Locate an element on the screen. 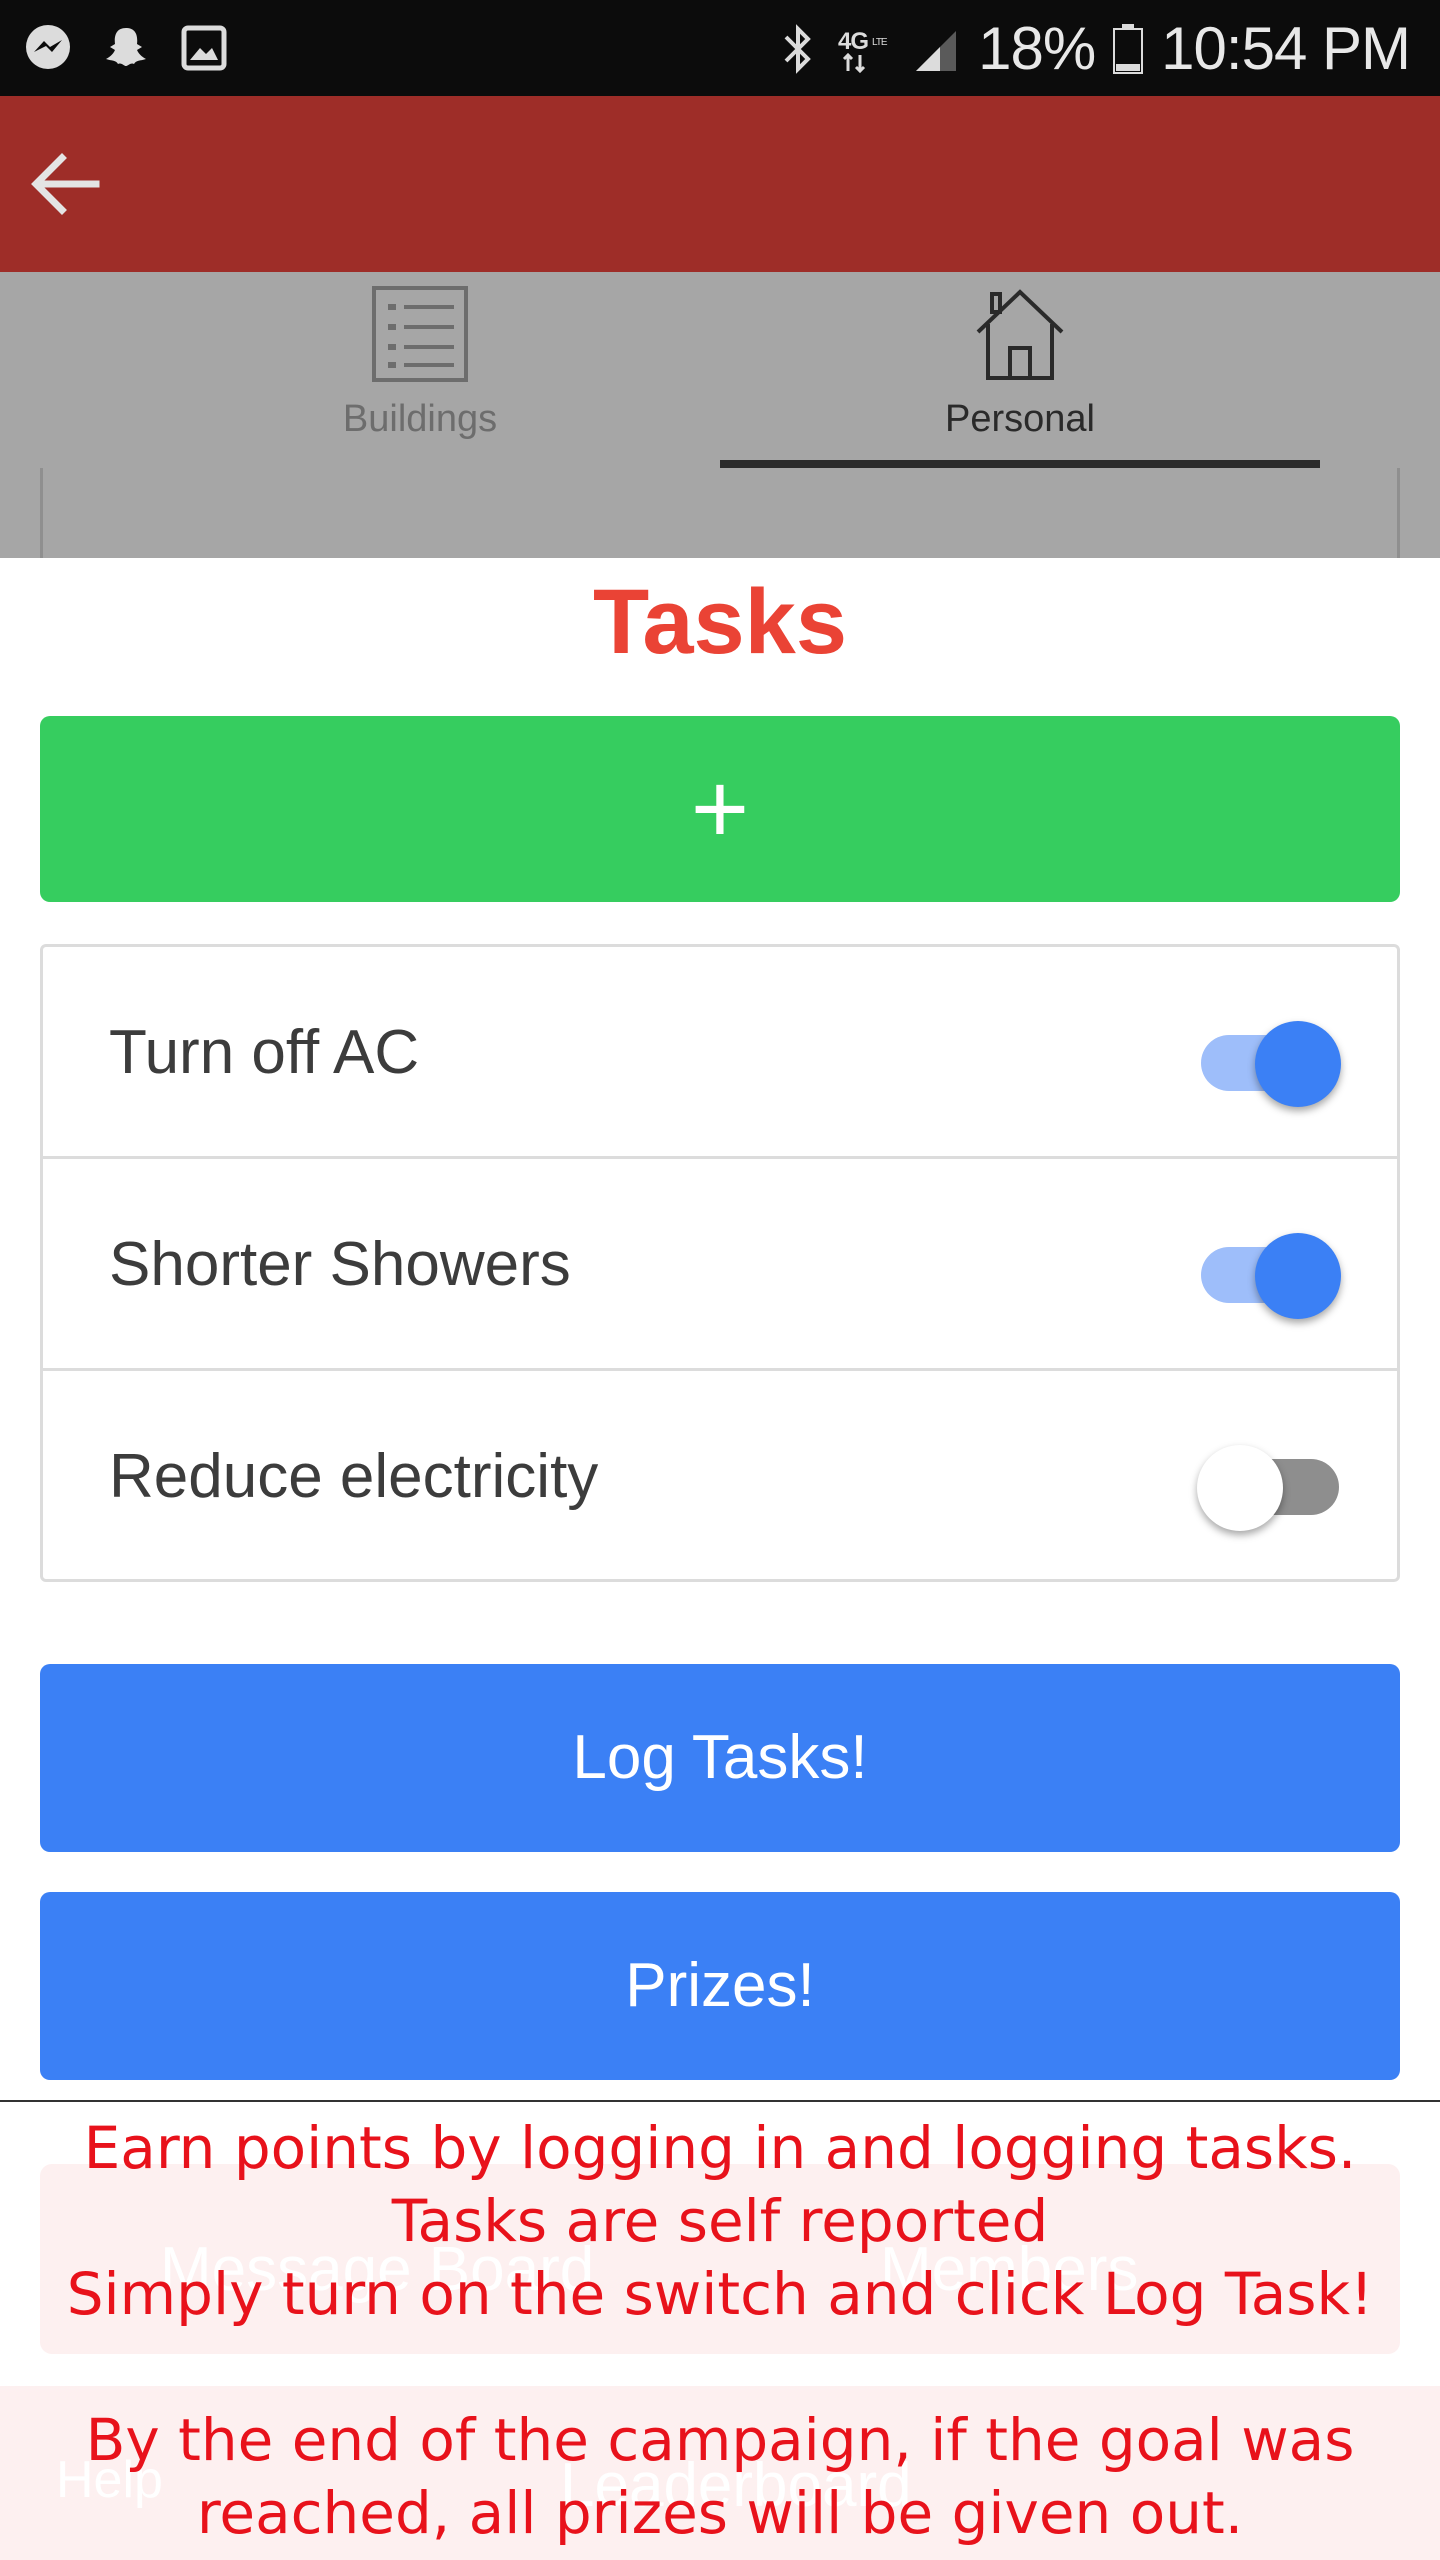 The height and width of the screenshot is (2560, 1440). prizes-button: Prizes! is located at coordinates (720, 1986).